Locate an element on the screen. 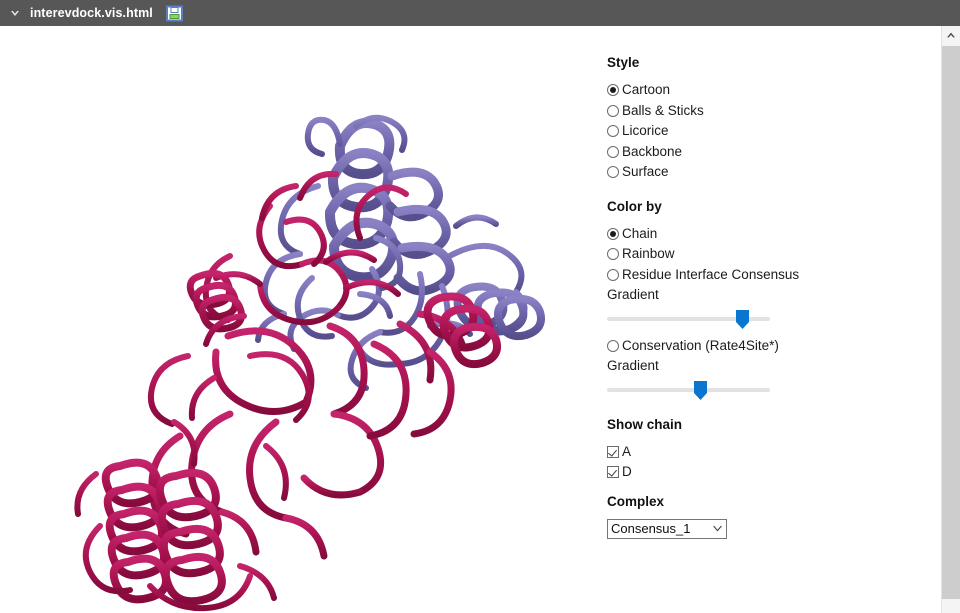 The height and width of the screenshot is (613, 960). conservation-gradient-slider is located at coordinates (688, 390).